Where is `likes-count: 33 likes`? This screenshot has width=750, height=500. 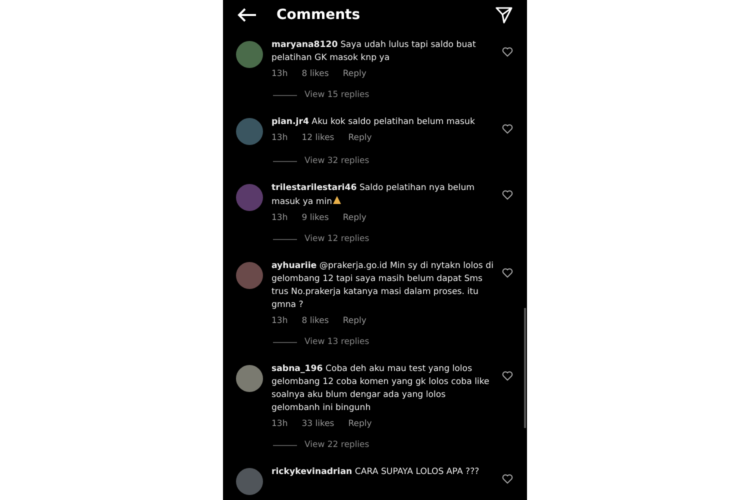 likes-count: 33 likes is located at coordinates (318, 424).